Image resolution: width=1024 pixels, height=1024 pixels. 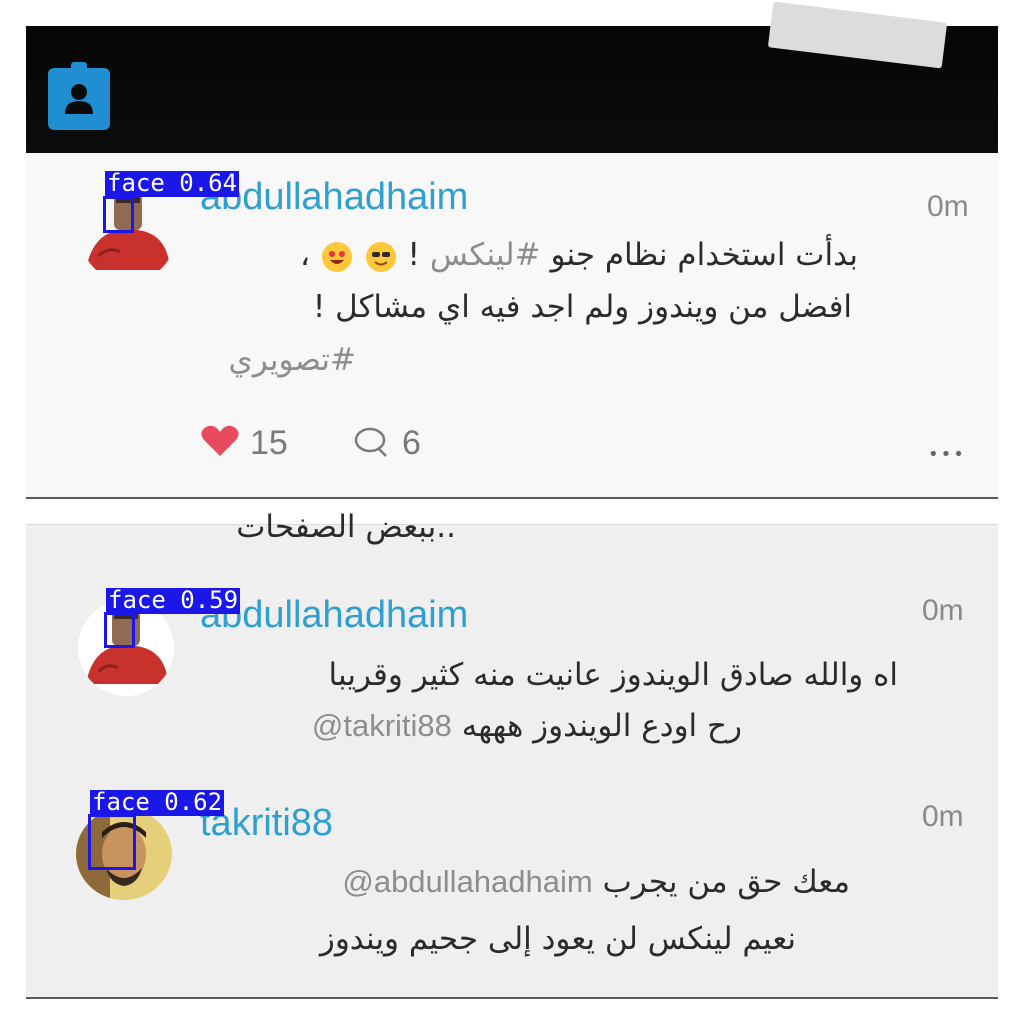 What do you see at coordinates (948, 206) in the screenshot?
I see `post-time: 0m` at bounding box center [948, 206].